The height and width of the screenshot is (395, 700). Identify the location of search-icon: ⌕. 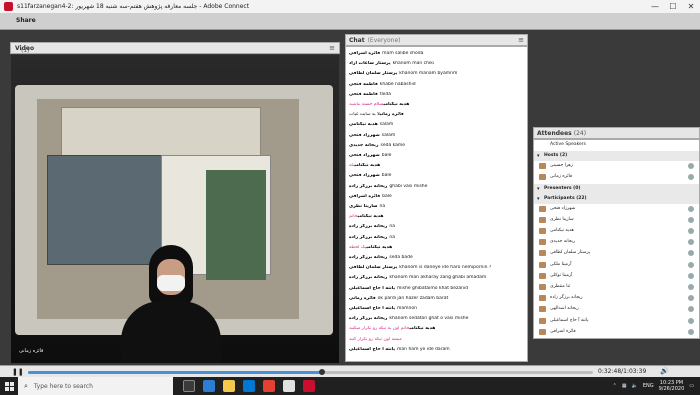
(26, 385).